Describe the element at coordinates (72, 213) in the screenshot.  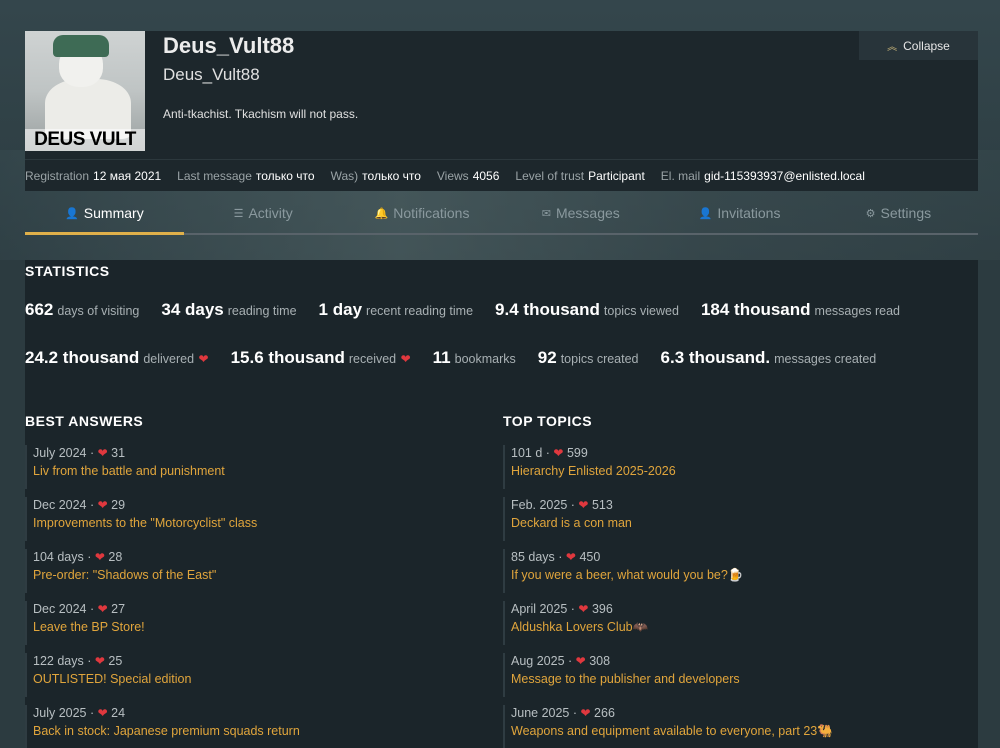
I see `user-icon: 👤` at that location.